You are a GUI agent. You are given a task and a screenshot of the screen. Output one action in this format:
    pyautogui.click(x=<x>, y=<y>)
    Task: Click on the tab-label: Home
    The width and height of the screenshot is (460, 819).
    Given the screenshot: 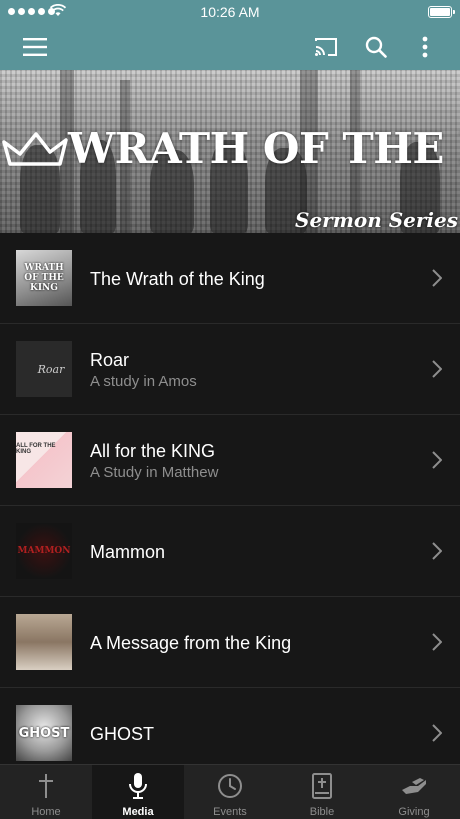 What is the action you would take?
    pyautogui.click(x=46, y=812)
    